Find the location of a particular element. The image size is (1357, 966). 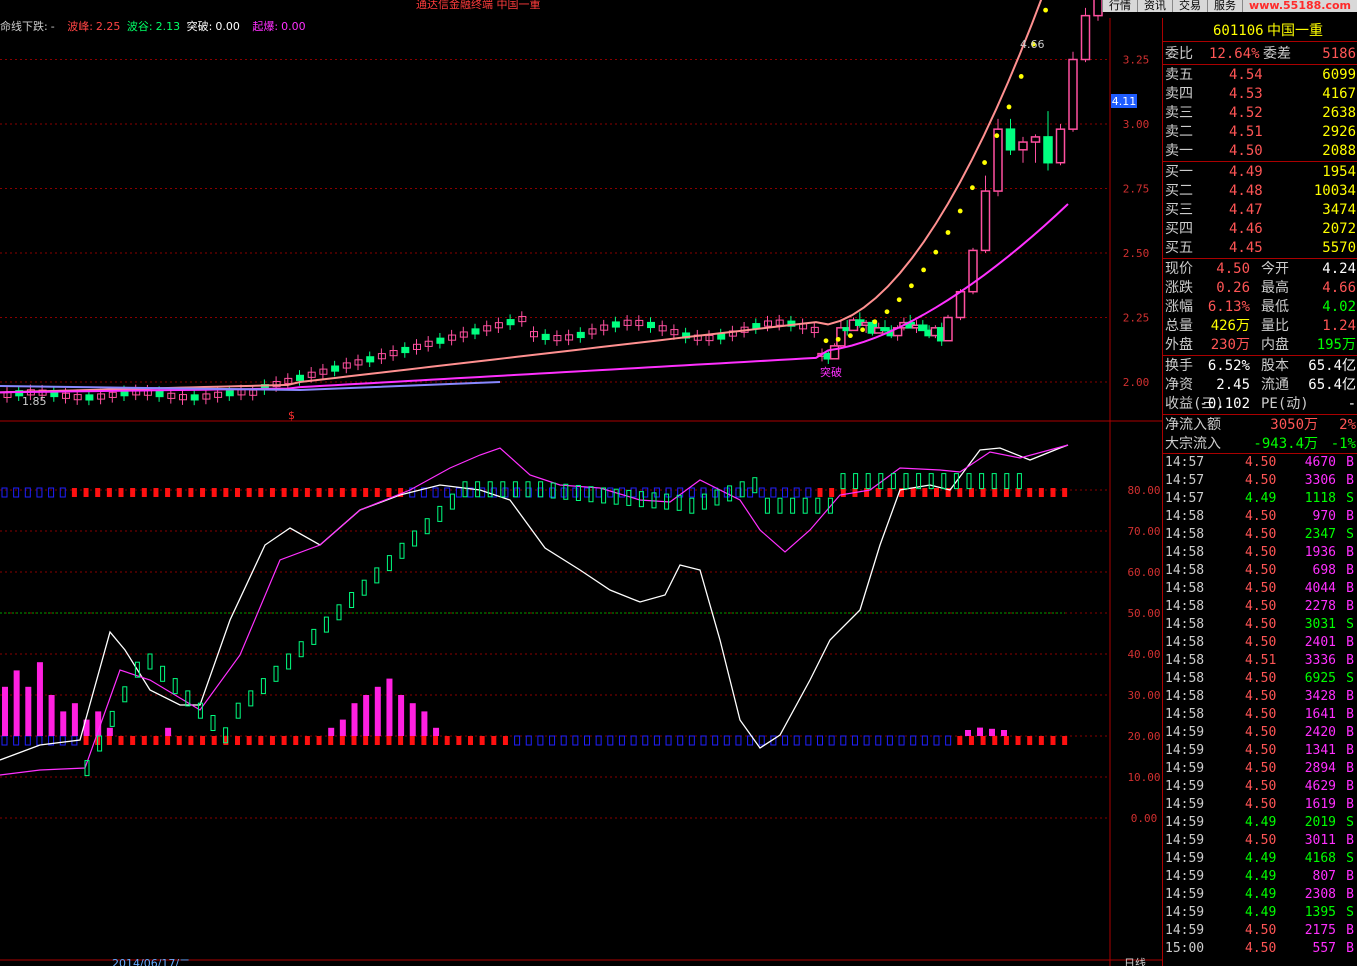

osc-tick-label: 20.00 is located at coordinates (1143, 736).